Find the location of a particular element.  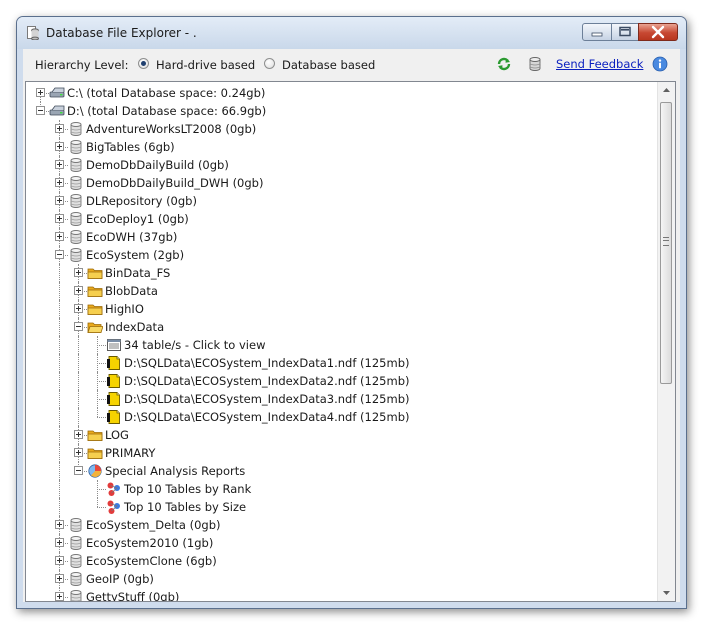

tree-node-report: Top 10 Tables by Rank is located at coordinates (341, 489).